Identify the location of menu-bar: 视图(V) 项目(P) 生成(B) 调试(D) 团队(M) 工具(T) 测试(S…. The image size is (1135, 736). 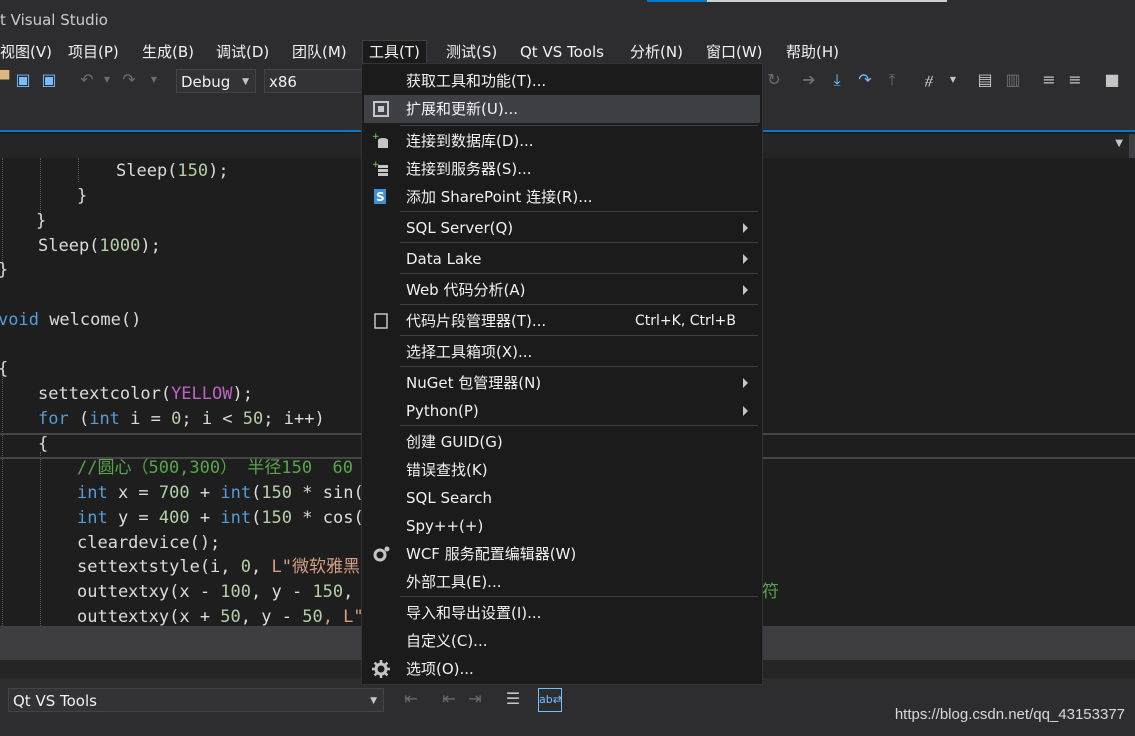
(567, 51).